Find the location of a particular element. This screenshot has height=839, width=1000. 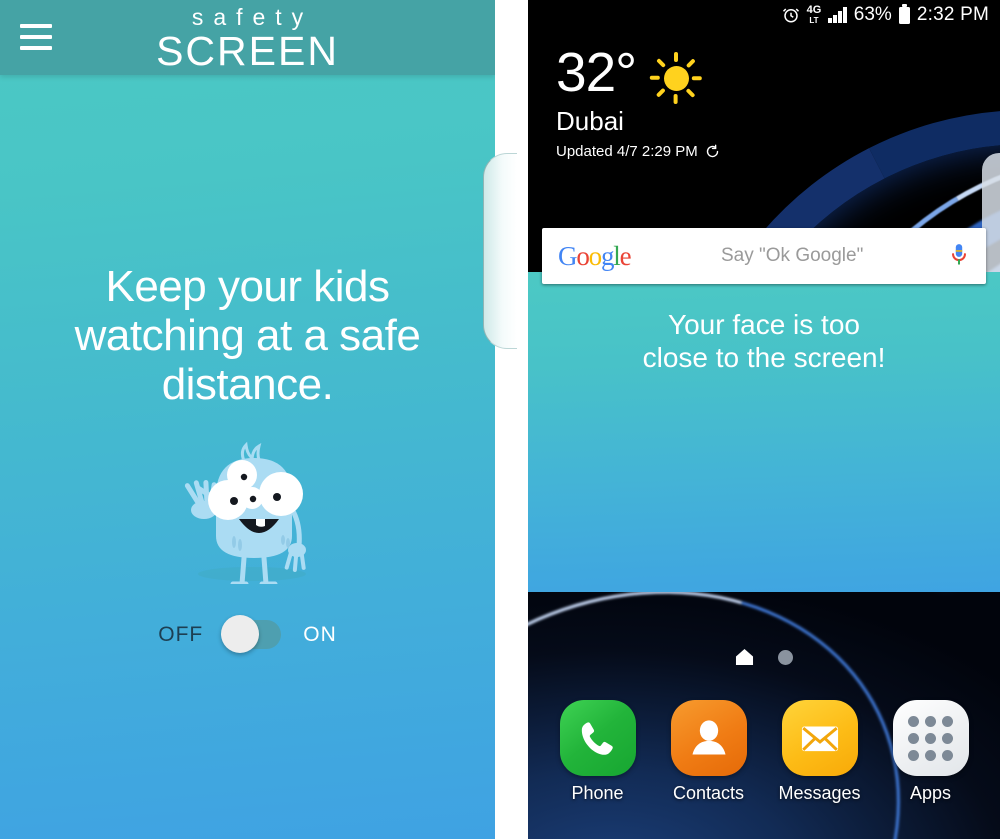

search-placeholder: Say "Ok Google" is located at coordinates (785, 256).